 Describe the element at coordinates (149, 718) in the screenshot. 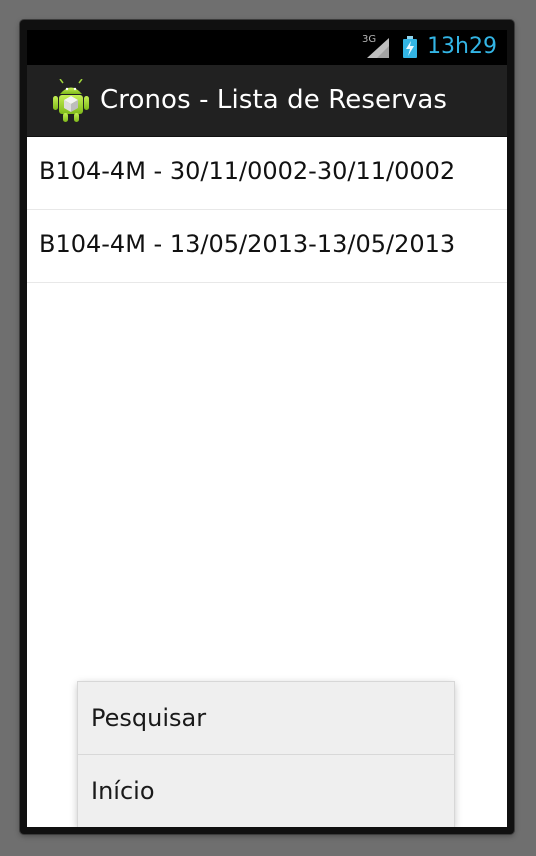

I see `menu-item-label: Pesquisar` at that location.